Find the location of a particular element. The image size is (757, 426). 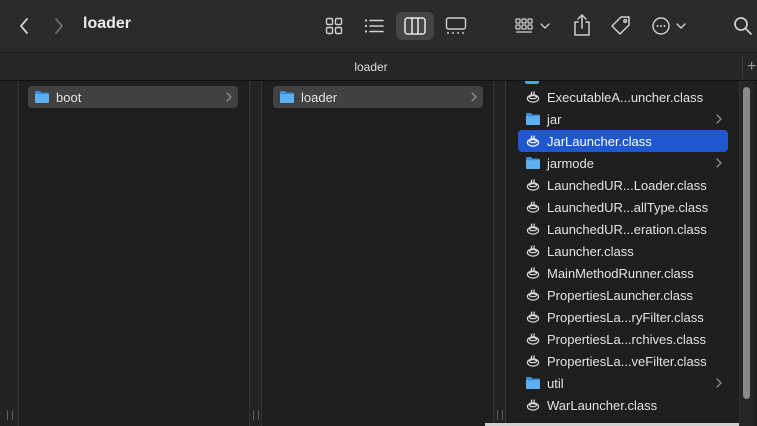

file-item: LaunchedUR...eration.class is located at coordinates (623, 229).